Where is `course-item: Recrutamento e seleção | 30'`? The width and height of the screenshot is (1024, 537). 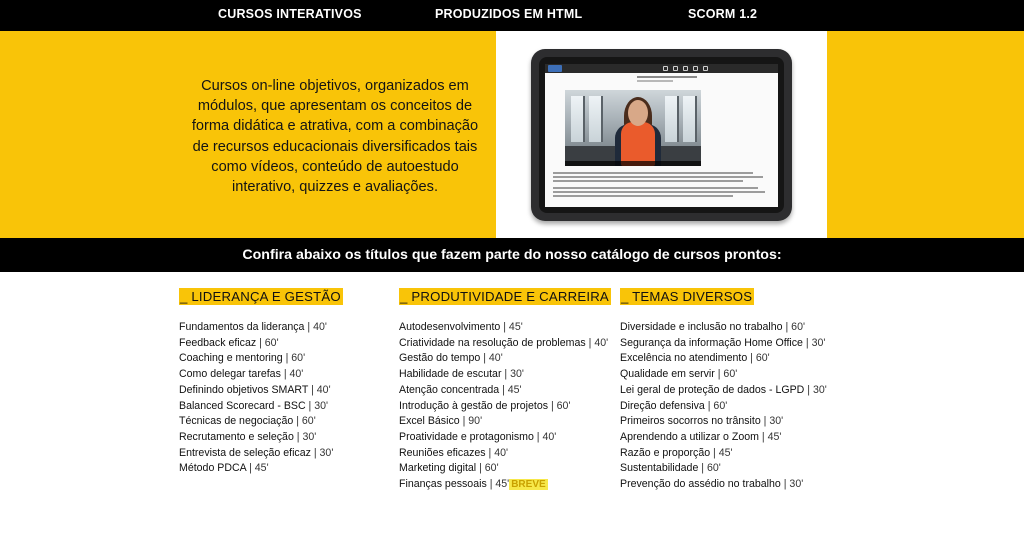 course-item: Recrutamento e seleção | 30' is located at coordinates (286, 438).